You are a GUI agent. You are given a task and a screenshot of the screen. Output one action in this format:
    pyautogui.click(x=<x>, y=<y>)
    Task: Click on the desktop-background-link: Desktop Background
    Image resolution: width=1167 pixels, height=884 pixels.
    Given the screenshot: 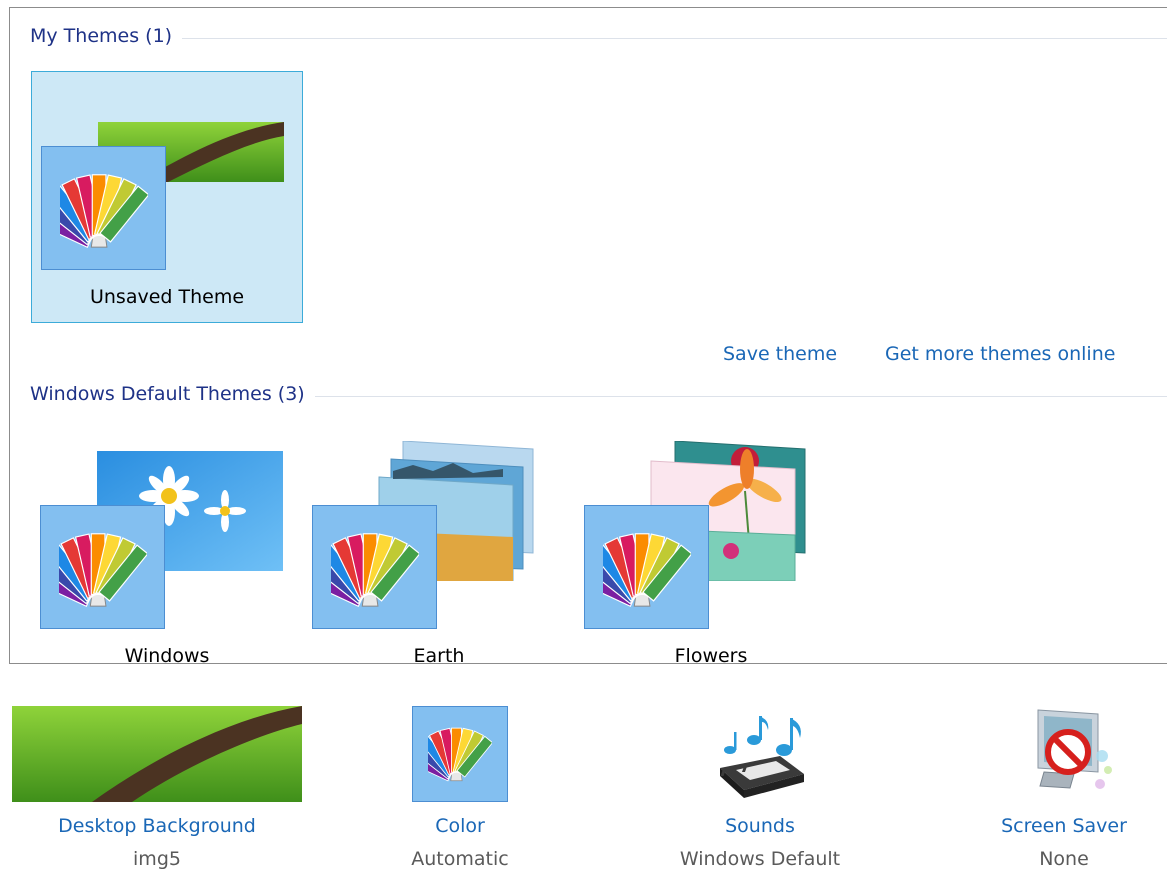 What is the action you would take?
    pyautogui.click(x=157, y=826)
    